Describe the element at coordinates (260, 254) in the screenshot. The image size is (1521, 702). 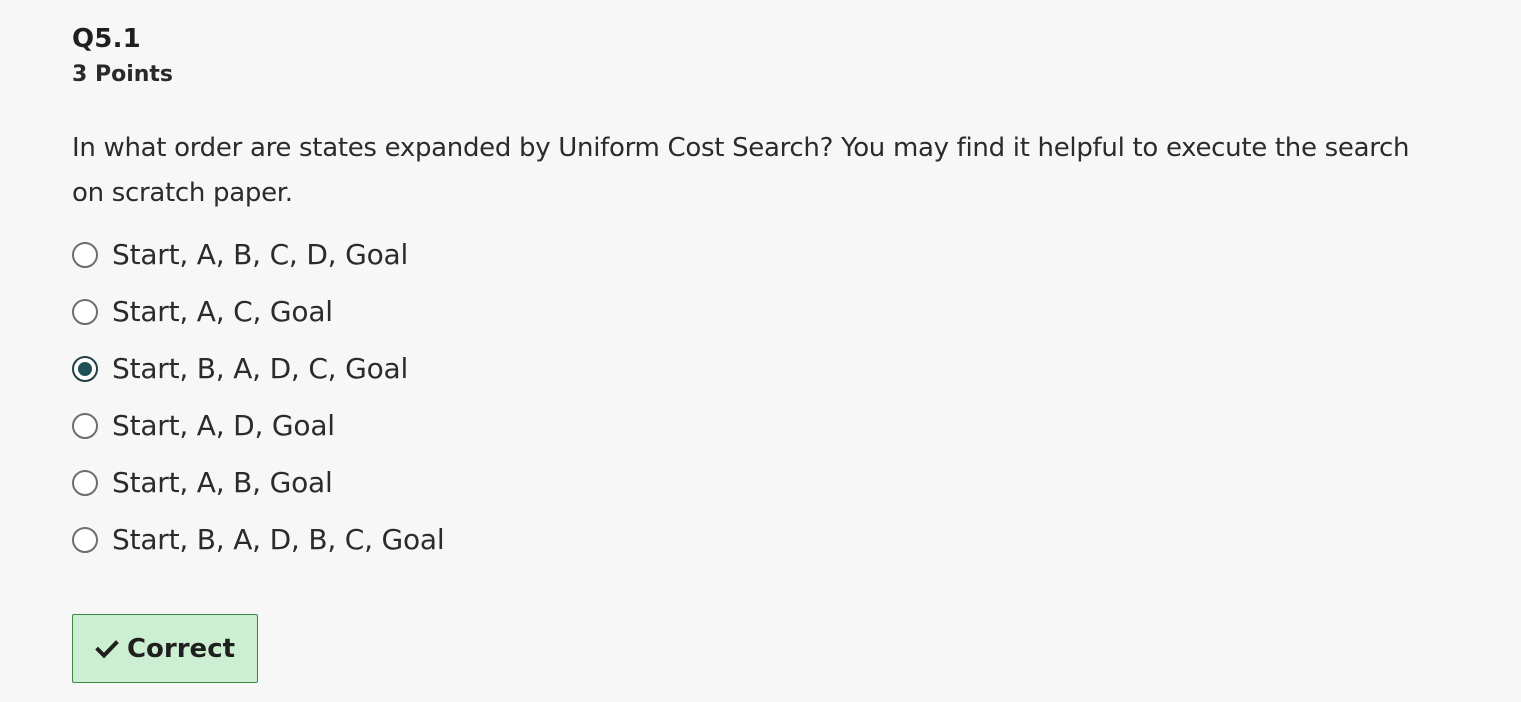
I see `answer-option-label: Start, A, B, C, D, Goal` at that location.